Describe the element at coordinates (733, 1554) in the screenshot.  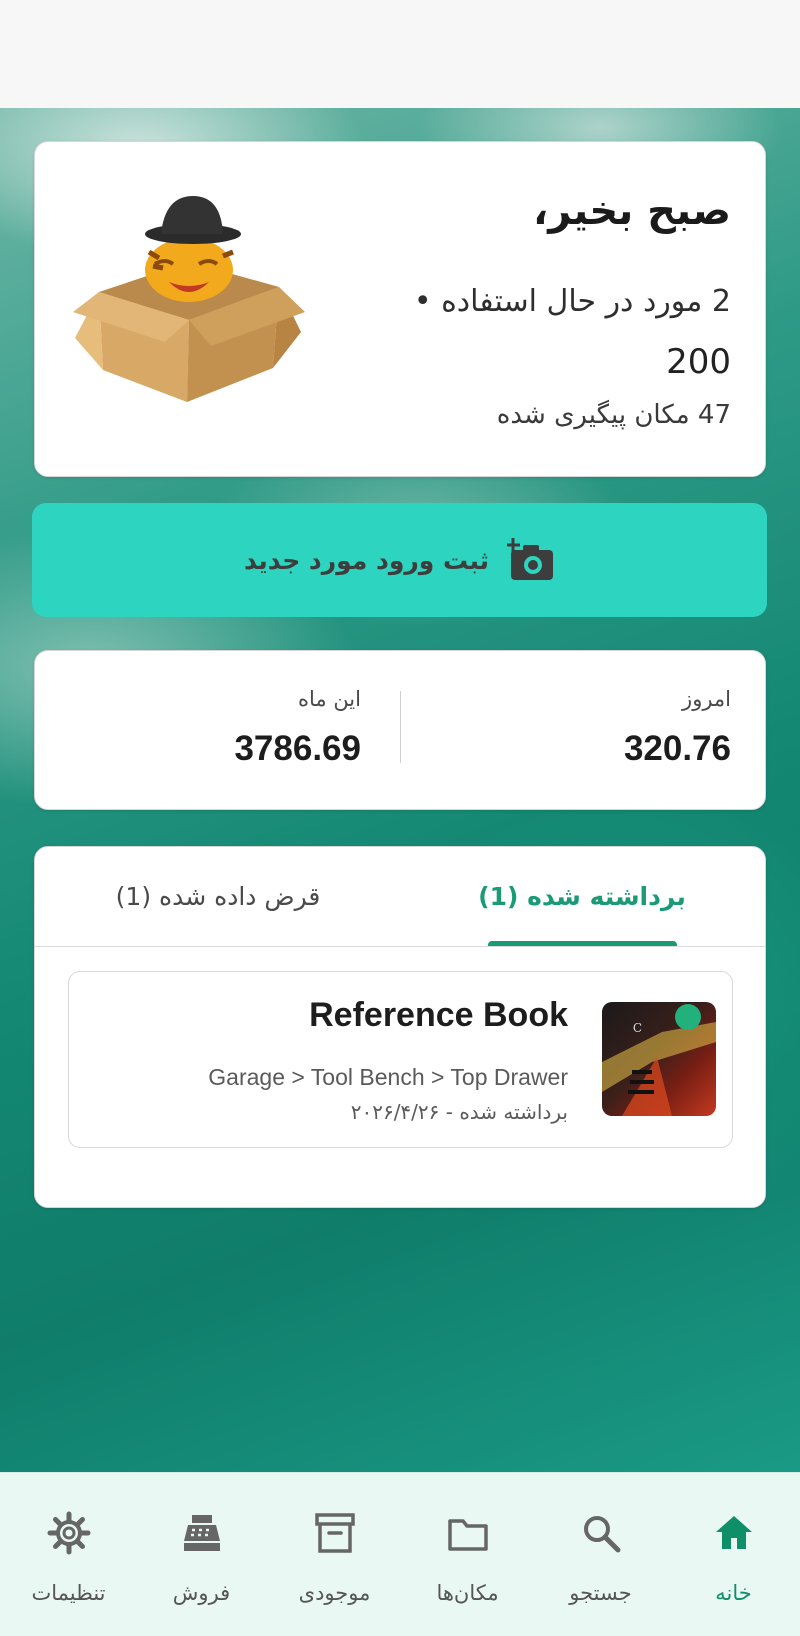
I see `nav-home: خانه` at that location.